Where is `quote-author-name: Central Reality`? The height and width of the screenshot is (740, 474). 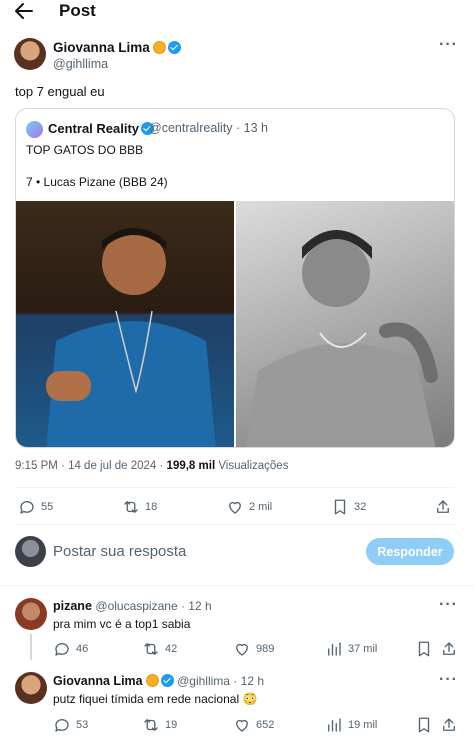
quote-author-name: Central Reality is located at coordinates (101, 128).